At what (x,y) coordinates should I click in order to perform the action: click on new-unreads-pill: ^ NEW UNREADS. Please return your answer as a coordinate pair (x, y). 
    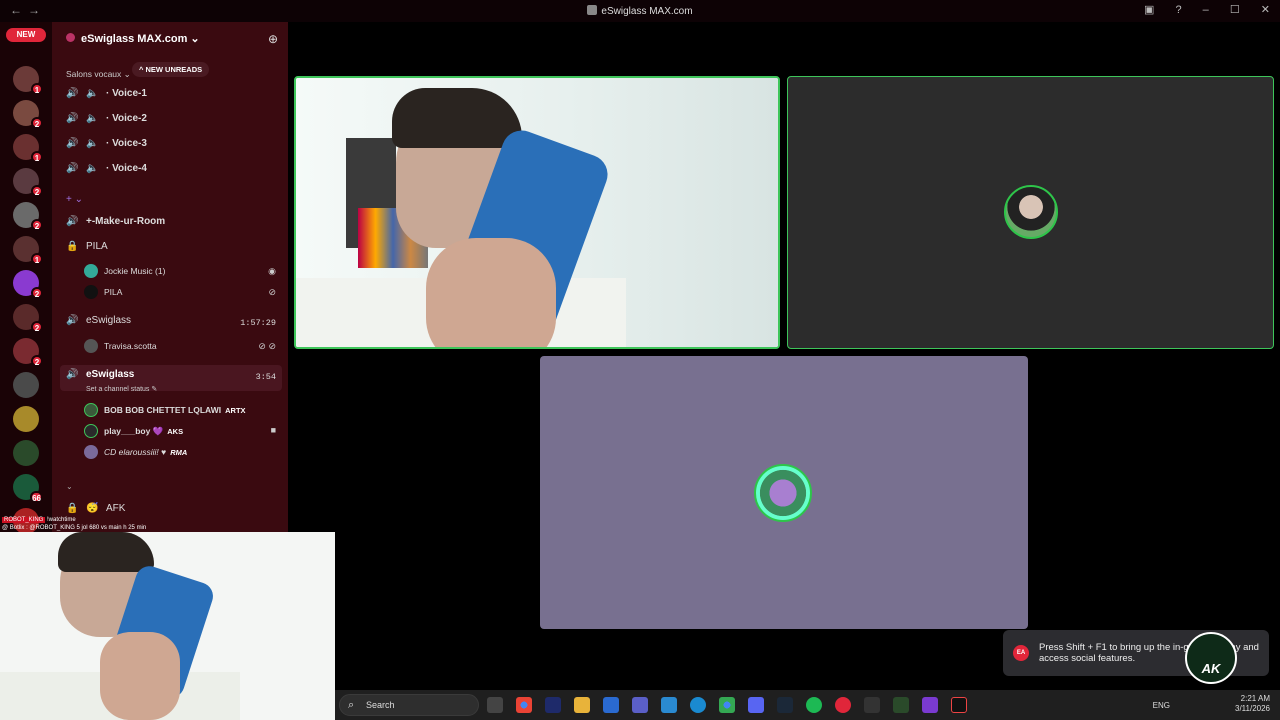
    Looking at the image, I should click on (171, 69).